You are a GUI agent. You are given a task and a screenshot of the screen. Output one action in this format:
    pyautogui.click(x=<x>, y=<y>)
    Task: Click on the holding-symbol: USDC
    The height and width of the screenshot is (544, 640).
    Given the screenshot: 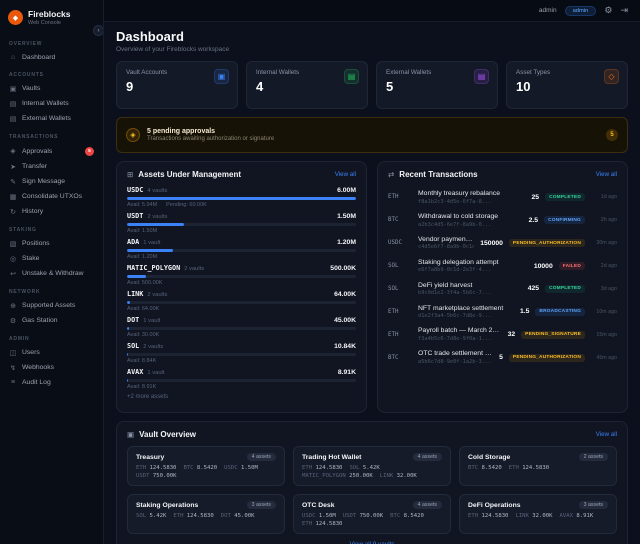 What is the action you would take?
    pyautogui.click(x=309, y=516)
    